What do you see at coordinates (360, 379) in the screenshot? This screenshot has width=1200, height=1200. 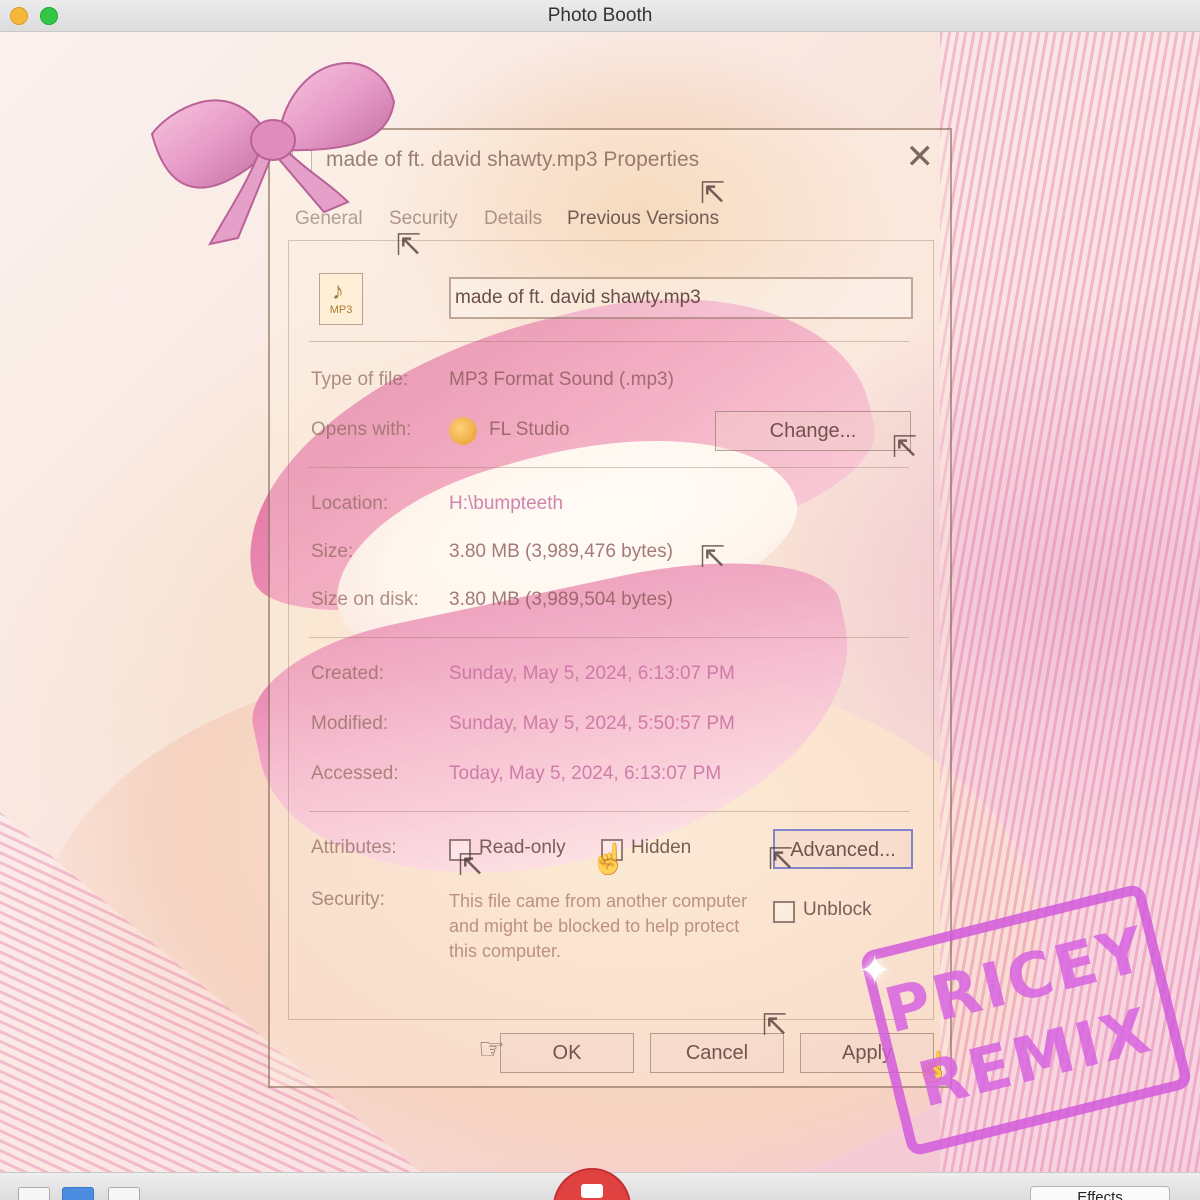 I see `type-label: Type of file:` at bounding box center [360, 379].